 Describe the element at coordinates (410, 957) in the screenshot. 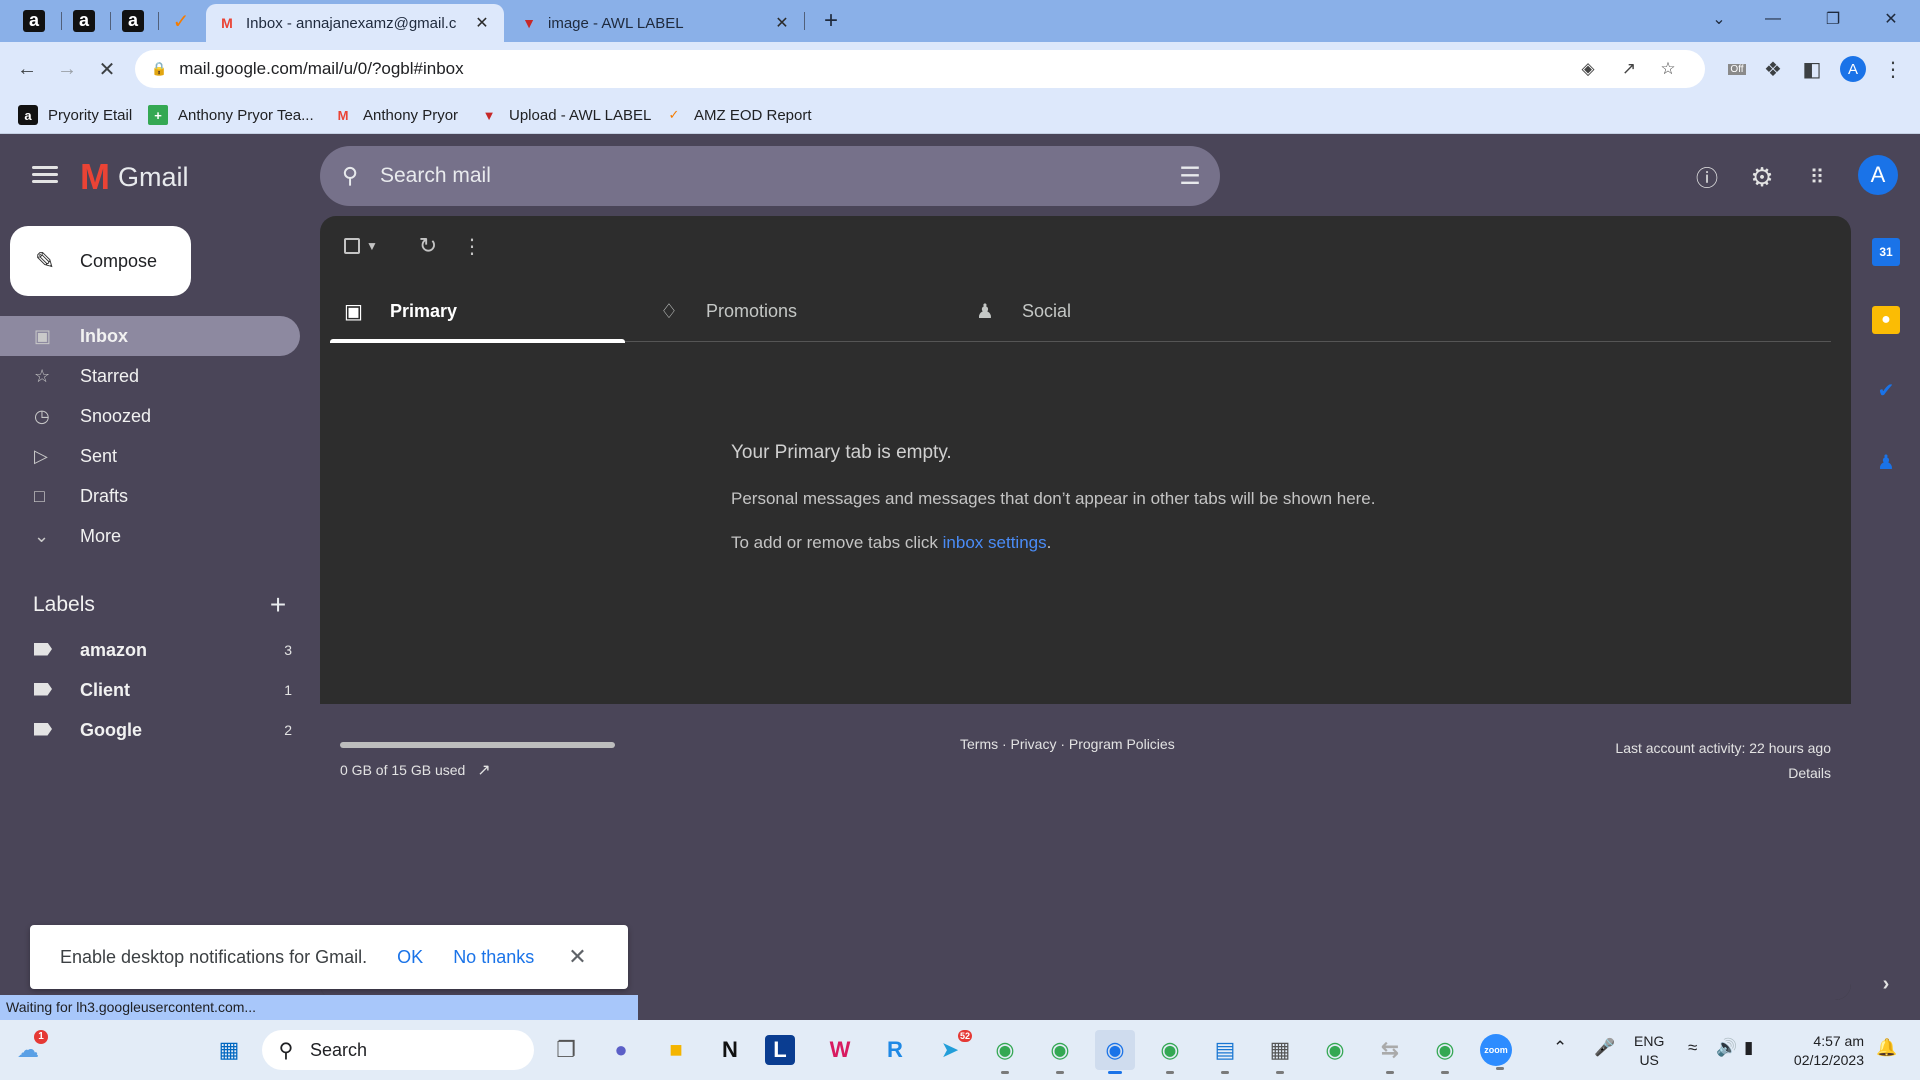

I see `ok-button: OK` at that location.